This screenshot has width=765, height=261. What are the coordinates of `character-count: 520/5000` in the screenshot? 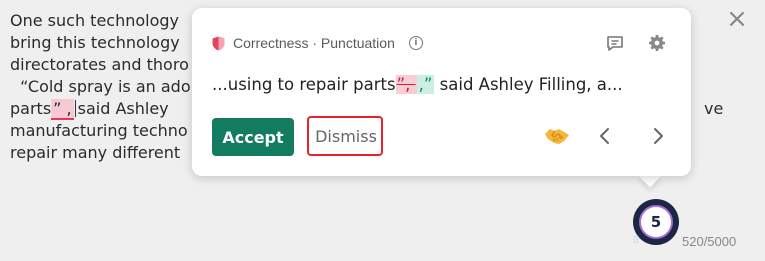 It's located at (709, 241).